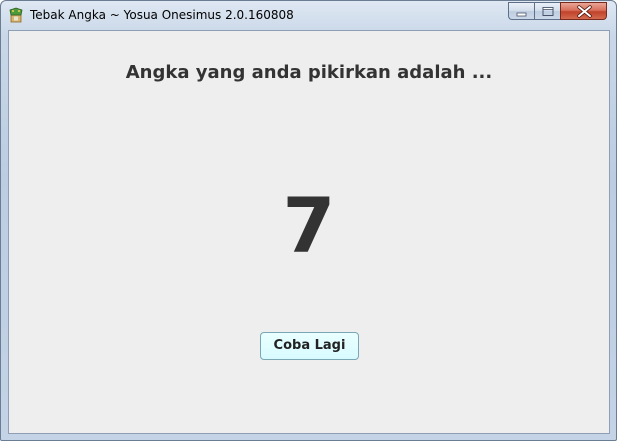 This screenshot has height=441, width=617. What do you see at coordinates (521, 11) in the screenshot?
I see `minimize-button` at bounding box center [521, 11].